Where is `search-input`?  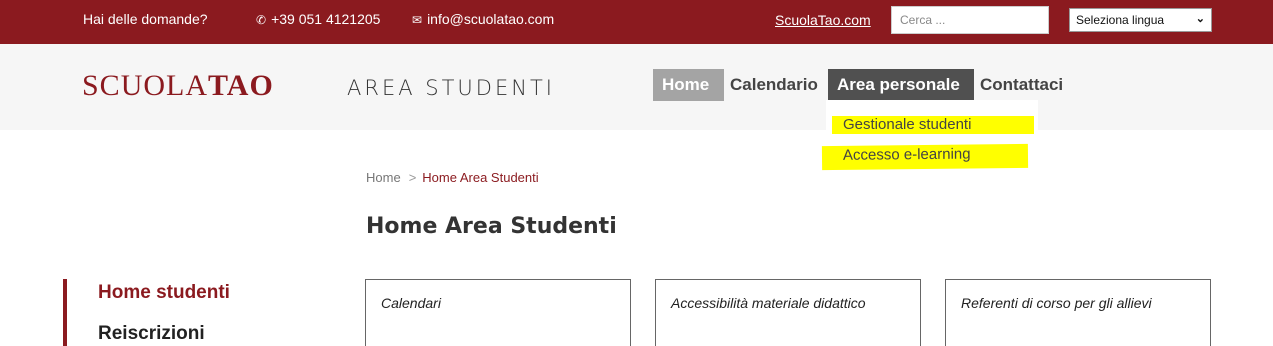
search-input is located at coordinates (970, 20).